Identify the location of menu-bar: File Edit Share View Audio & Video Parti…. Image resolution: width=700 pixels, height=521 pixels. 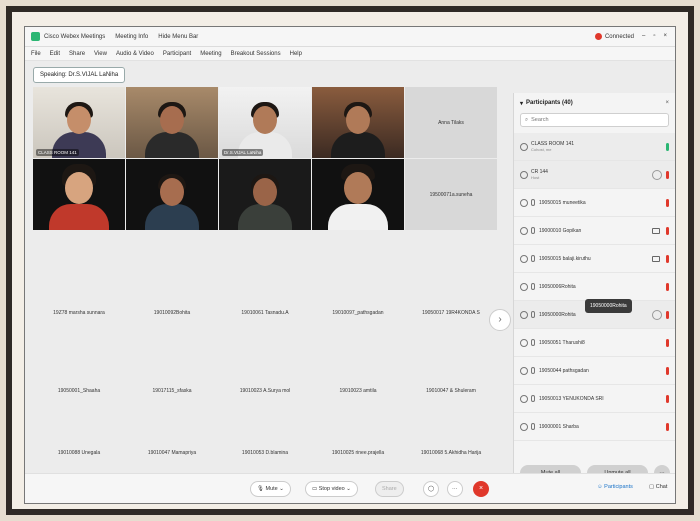
(350, 54).